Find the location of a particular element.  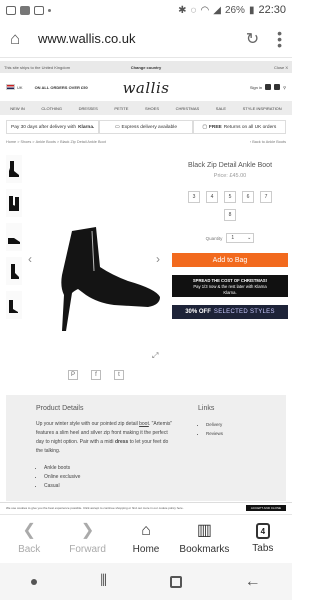

nav-clothing: CLOTHING is located at coordinates (51, 108).